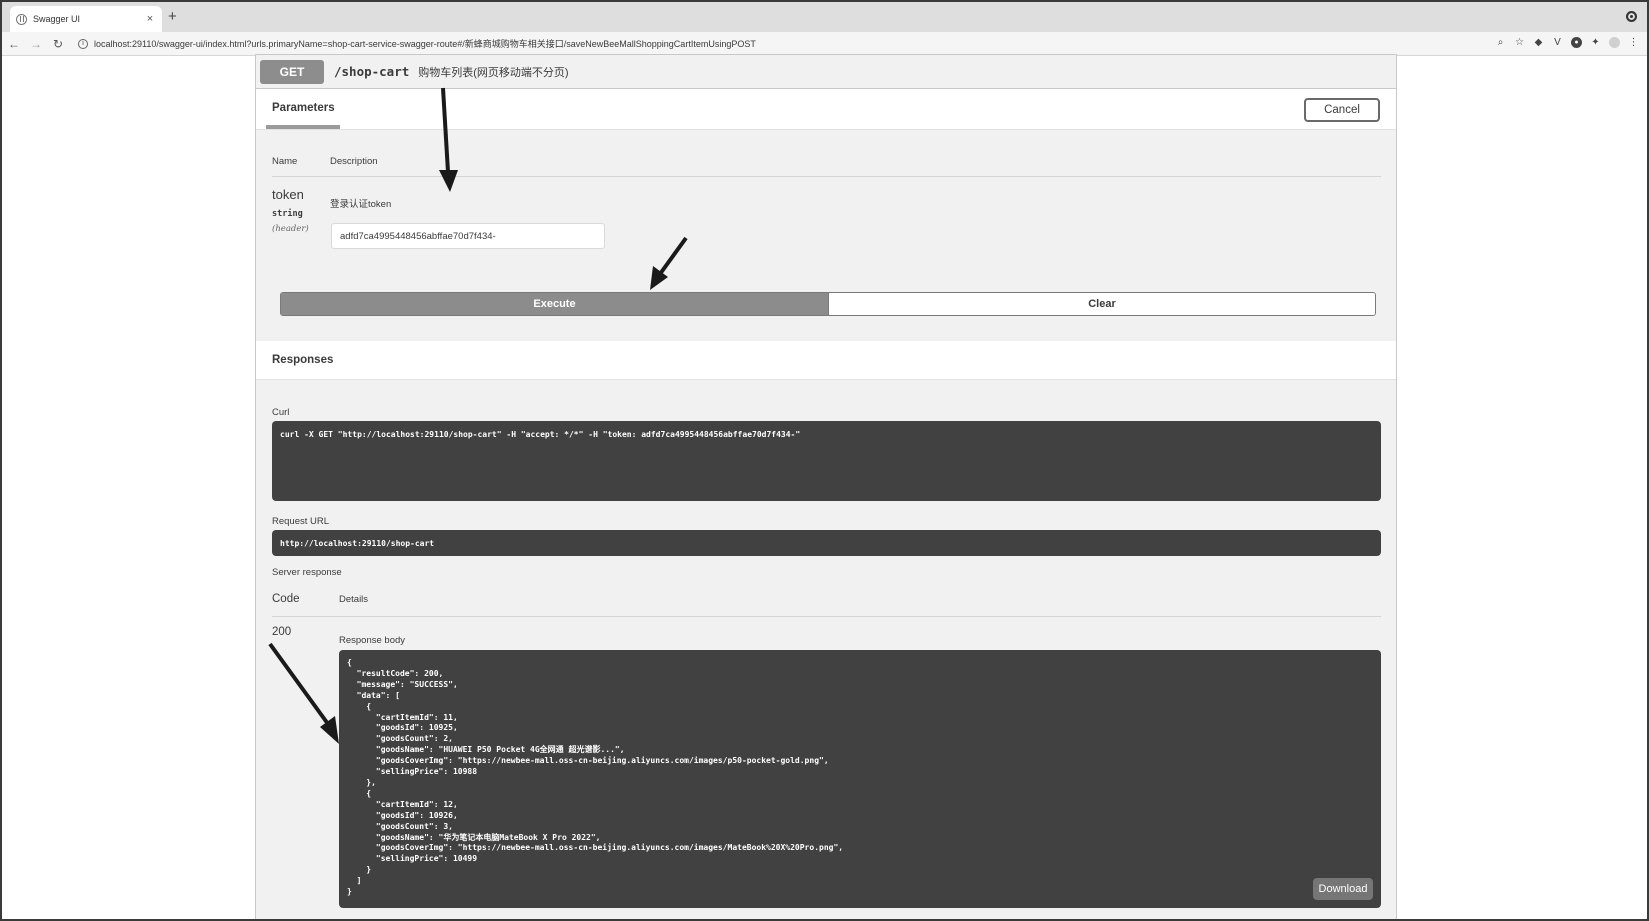 The width and height of the screenshot is (1649, 921). Describe the element at coordinates (303, 108) in the screenshot. I see `parameters-title: Parameters` at that location.